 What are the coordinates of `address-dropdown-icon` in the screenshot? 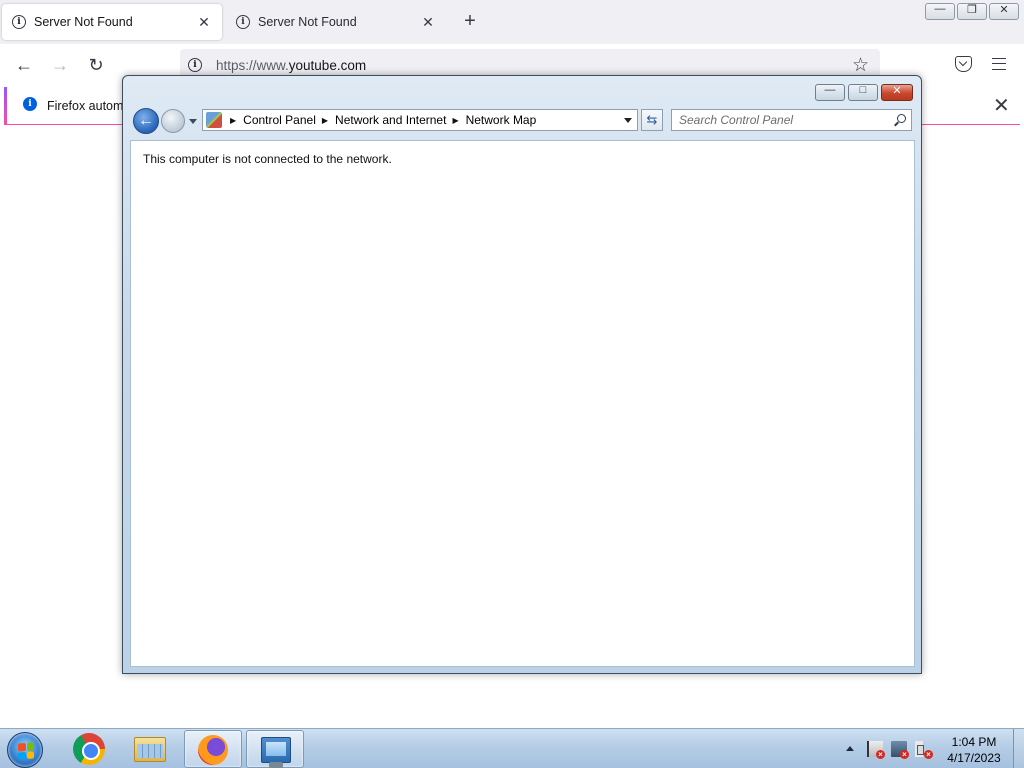 It's located at (628, 120).